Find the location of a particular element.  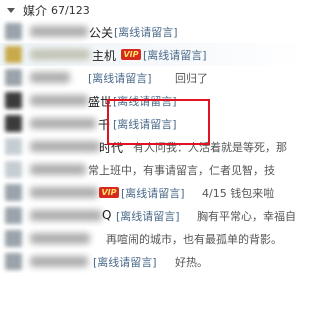

chevron-down-icon is located at coordinates (11, 10).